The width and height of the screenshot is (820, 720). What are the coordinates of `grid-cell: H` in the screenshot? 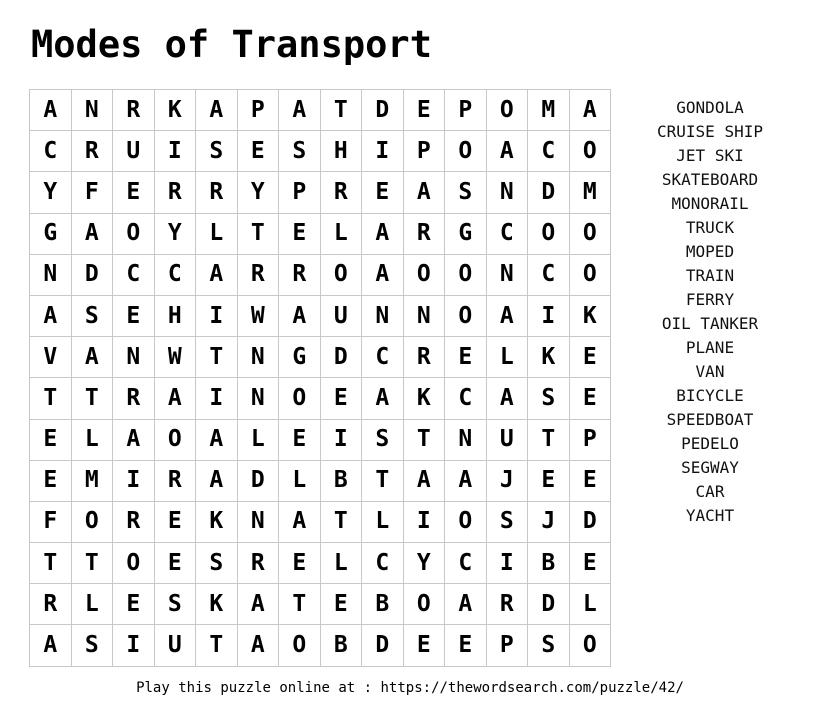 It's located at (340, 151).